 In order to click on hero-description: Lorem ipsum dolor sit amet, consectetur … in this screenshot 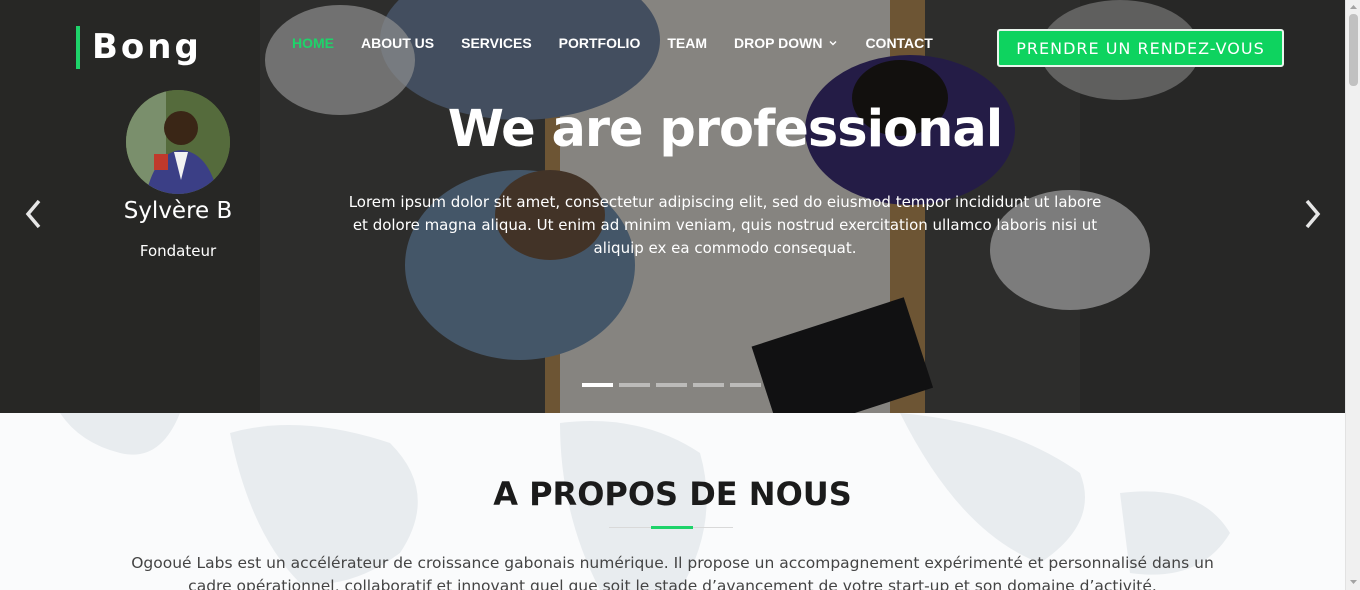, I will do `click(725, 225)`.